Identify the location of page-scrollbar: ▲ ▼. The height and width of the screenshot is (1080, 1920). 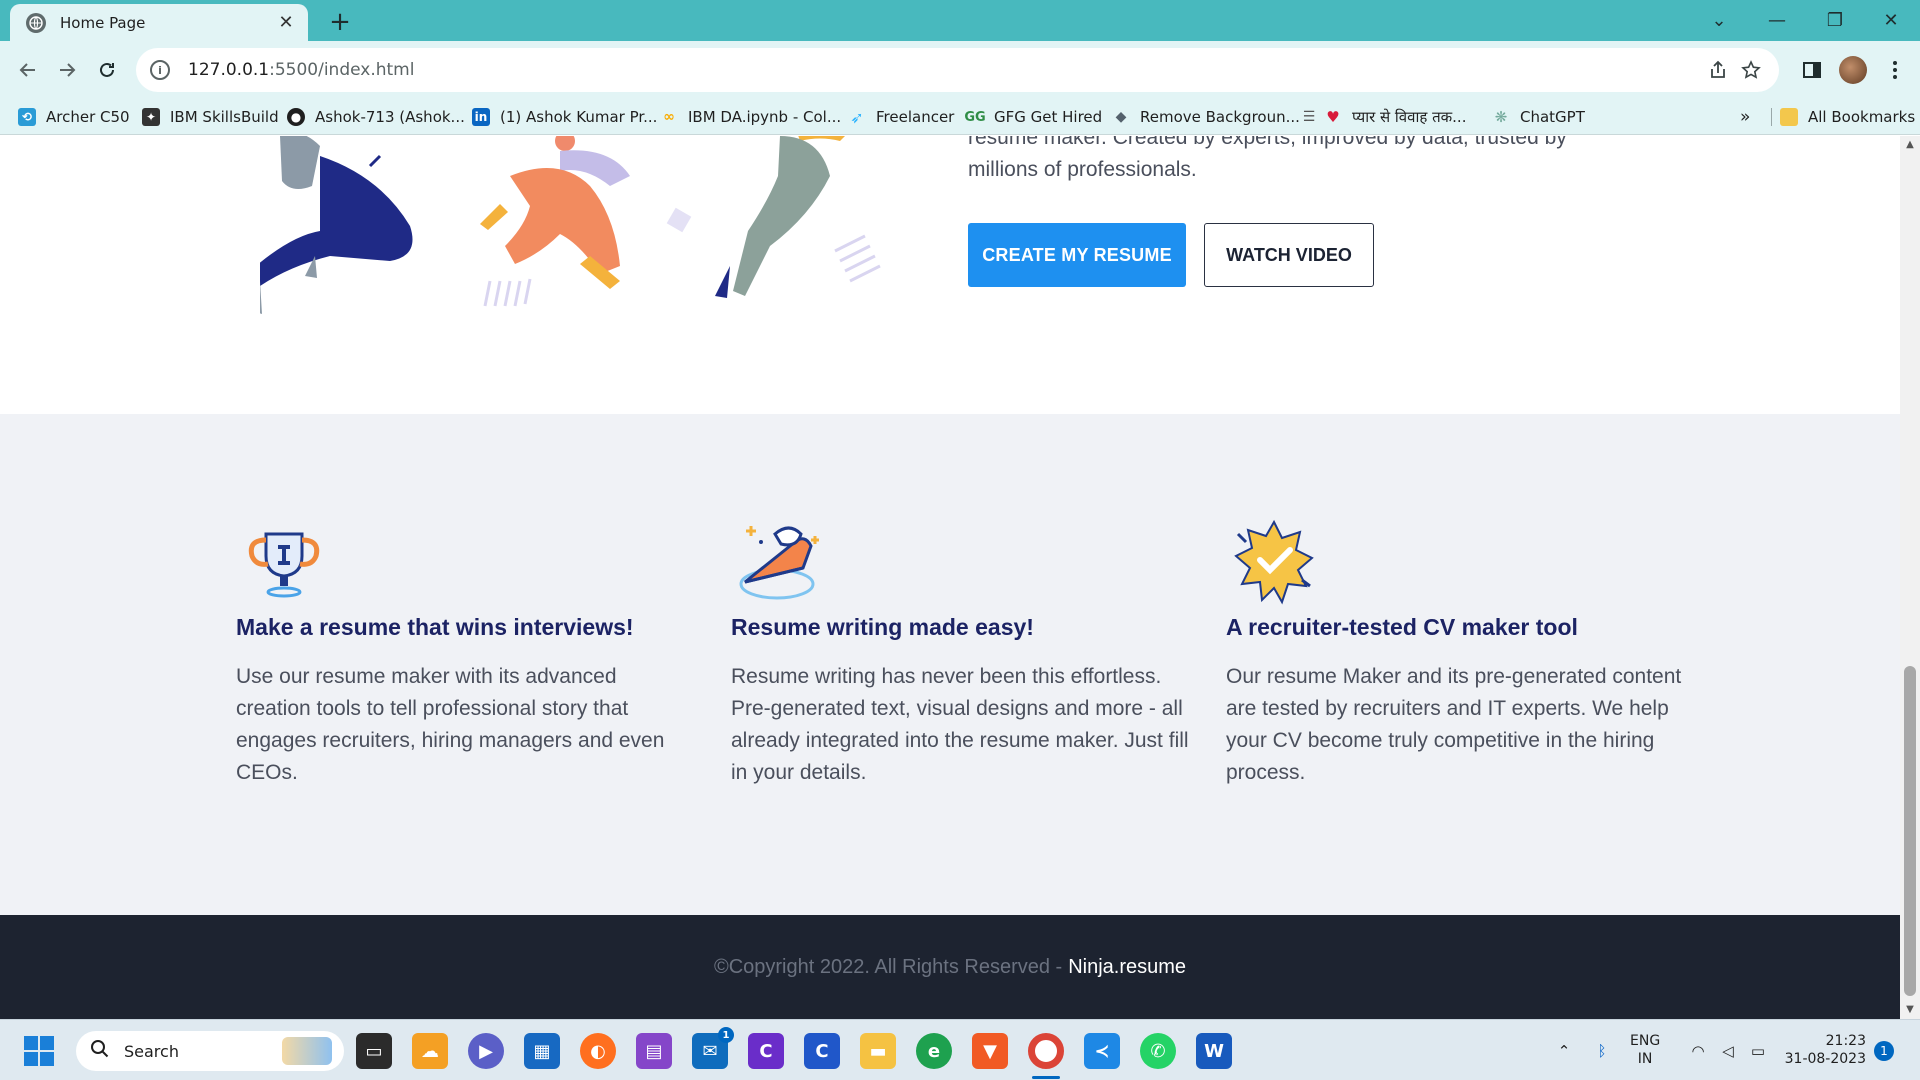
(1910, 577).